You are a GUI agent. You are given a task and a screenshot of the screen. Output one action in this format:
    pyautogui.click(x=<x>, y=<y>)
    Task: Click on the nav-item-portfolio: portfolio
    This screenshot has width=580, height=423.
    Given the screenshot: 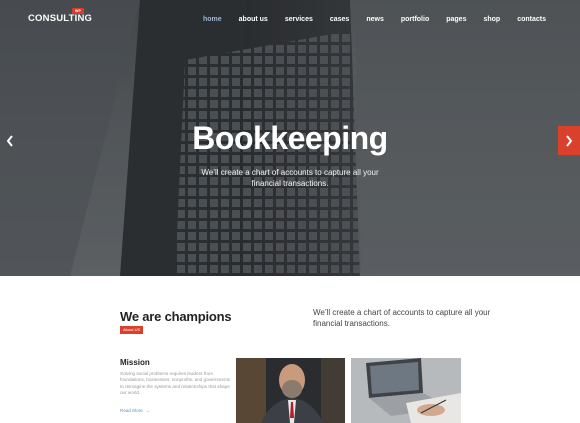 What is the action you would take?
    pyautogui.click(x=415, y=19)
    